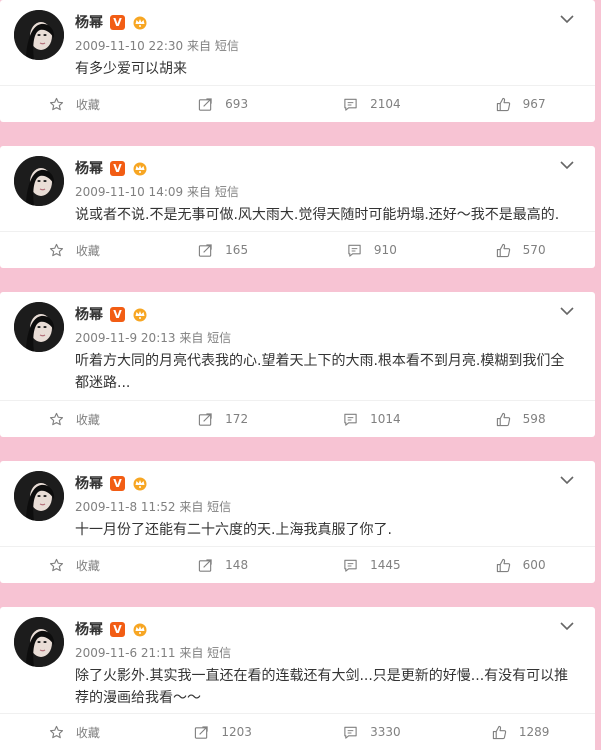 The image size is (601, 750). Describe the element at coordinates (223, 419) in the screenshot. I see `forward-button: 172` at that location.